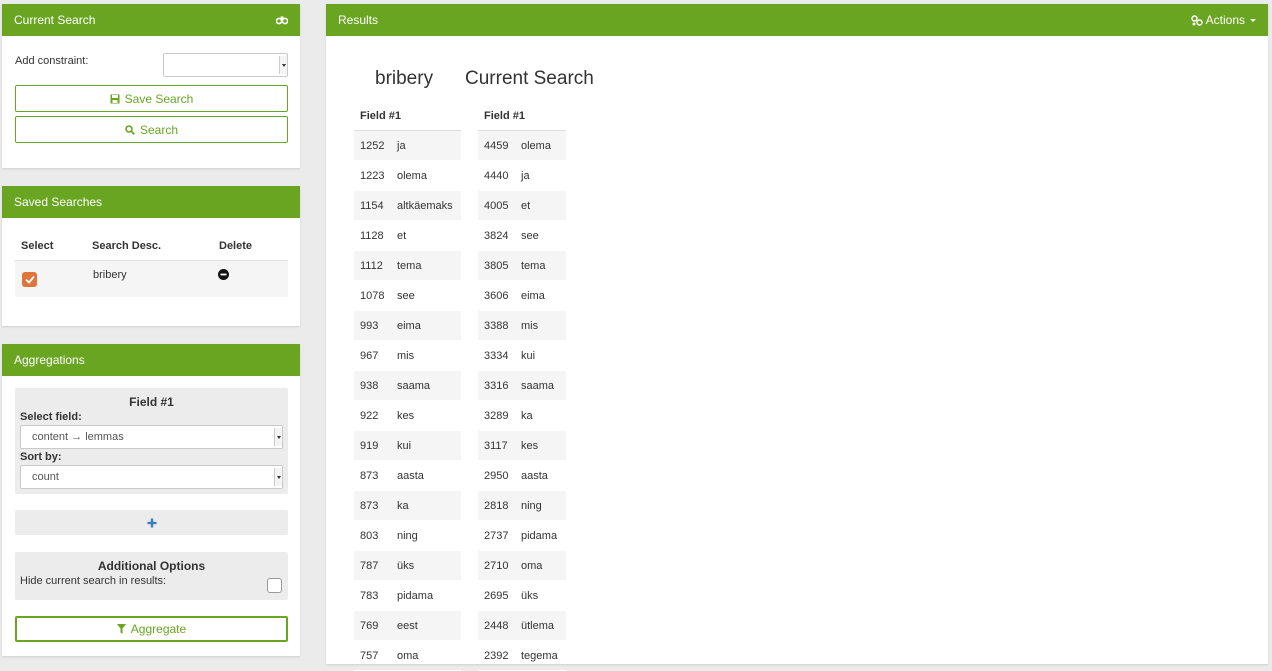 This screenshot has width=1272, height=671. Describe the element at coordinates (496, 625) in the screenshot. I see `row-count: 2448` at that location.